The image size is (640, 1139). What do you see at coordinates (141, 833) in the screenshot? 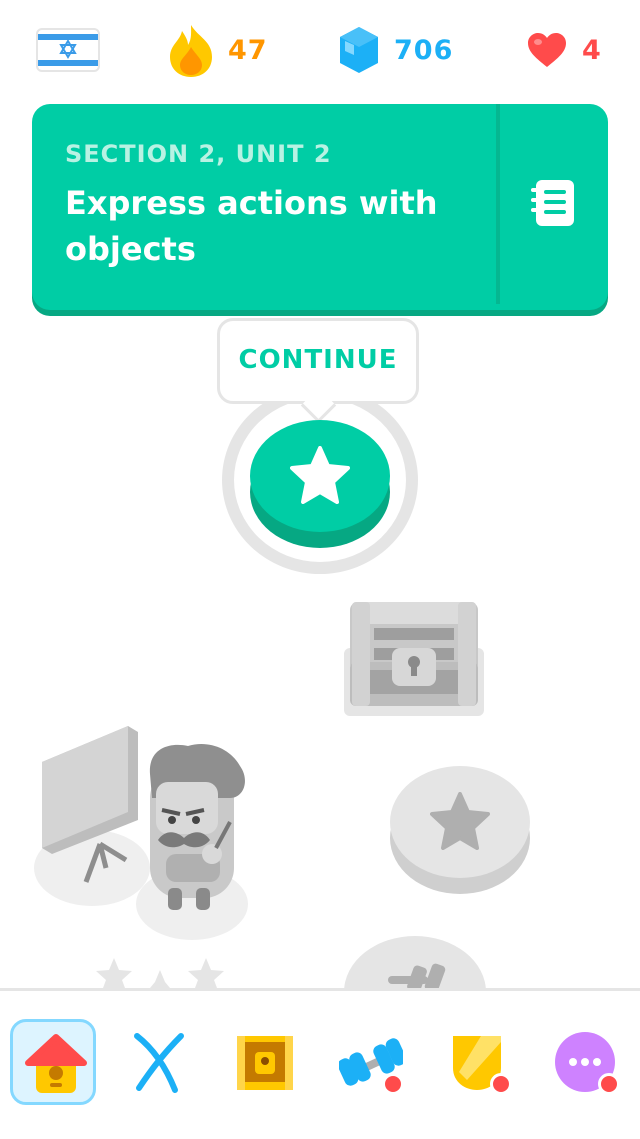
I see `character-oscar-with-easel` at bounding box center [141, 833].